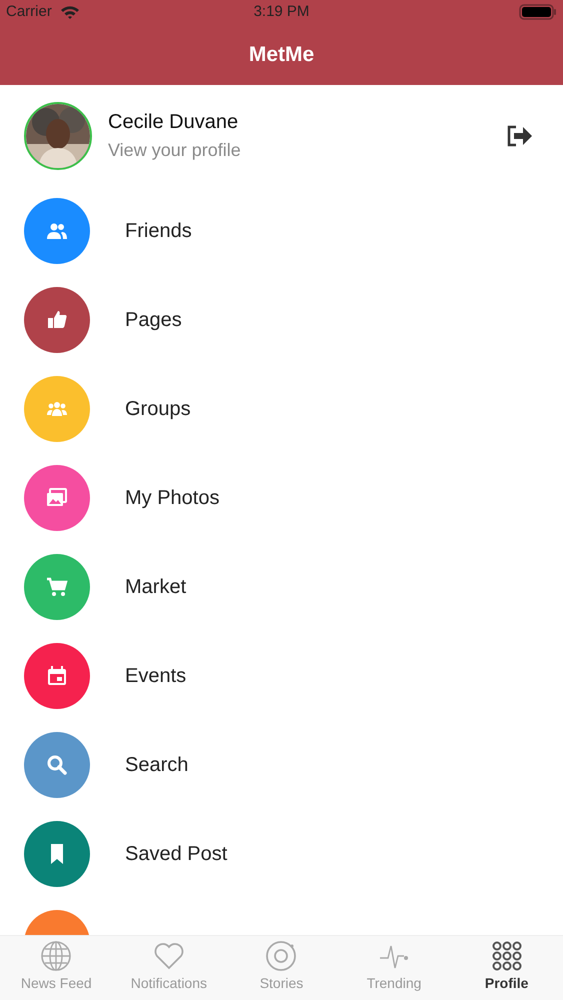  What do you see at coordinates (174, 122) in the screenshot?
I see `profile-name: Cecile Duvane` at bounding box center [174, 122].